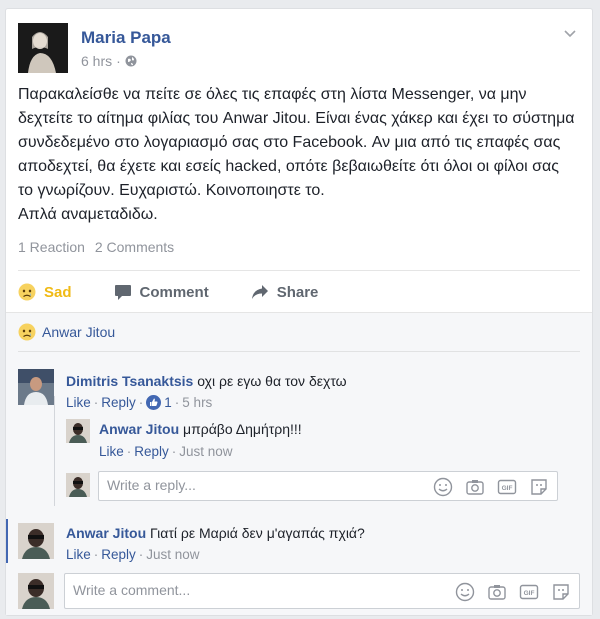 The height and width of the screenshot is (619, 600). What do you see at coordinates (129, 381) in the screenshot?
I see `commenter-name: Dimitris Tsanaktsis` at bounding box center [129, 381].